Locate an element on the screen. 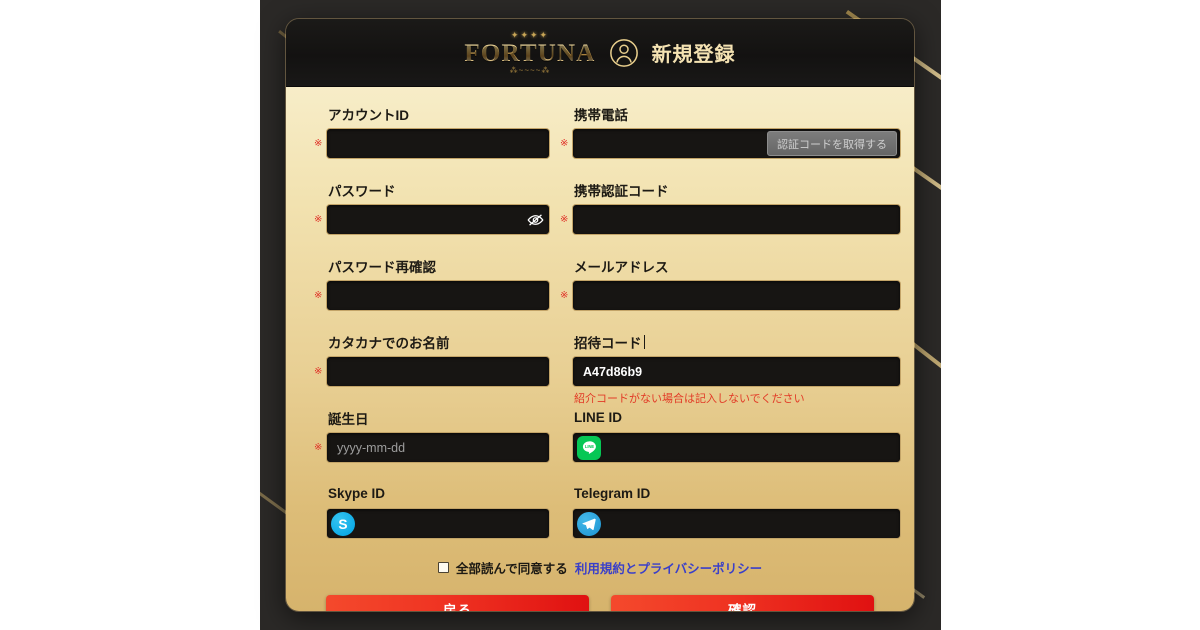  label-email: メールアドレス is located at coordinates (621, 267).